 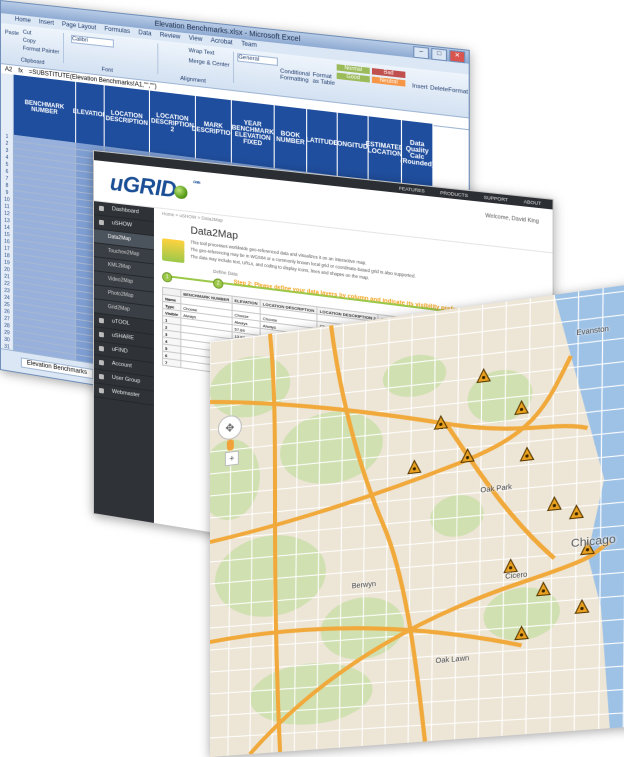 What do you see at coordinates (232, 459) in the screenshot?
I see `zoom-in-button: +` at bounding box center [232, 459].